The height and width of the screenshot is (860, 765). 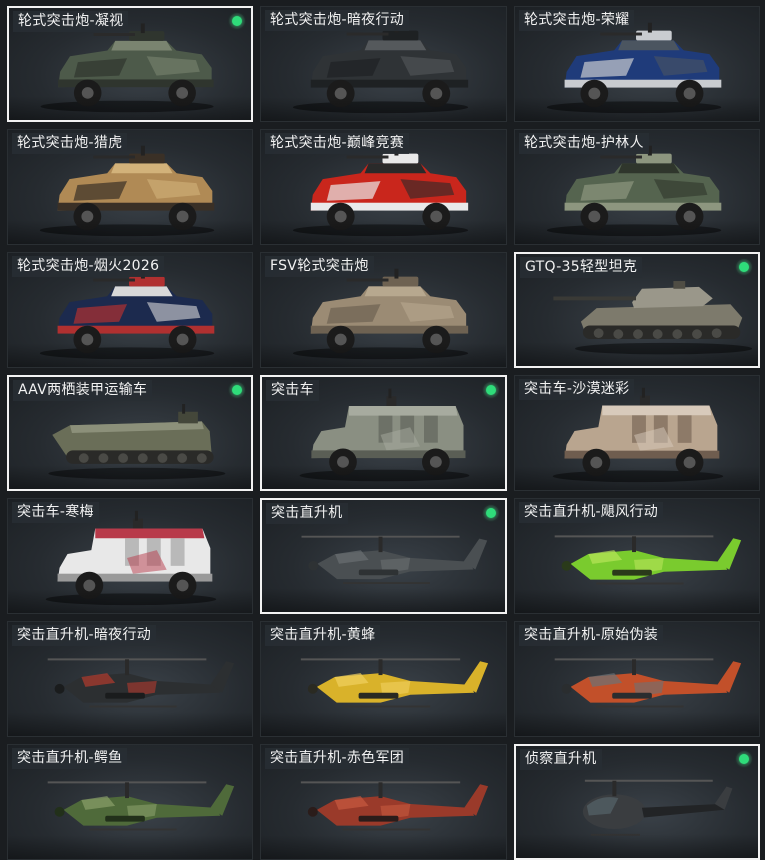 What do you see at coordinates (591, 635) in the screenshot?
I see `vehicle-name-label: 突击直升机-原始伪装` at bounding box center [591, 635].